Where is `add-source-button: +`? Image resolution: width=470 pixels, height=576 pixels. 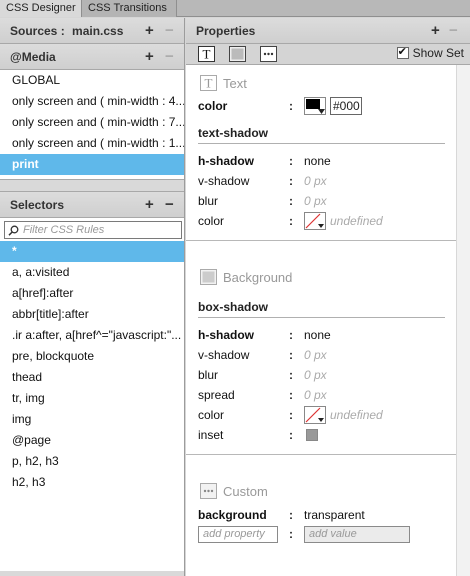 add-source-button: + is located at coordinates (149, 31).